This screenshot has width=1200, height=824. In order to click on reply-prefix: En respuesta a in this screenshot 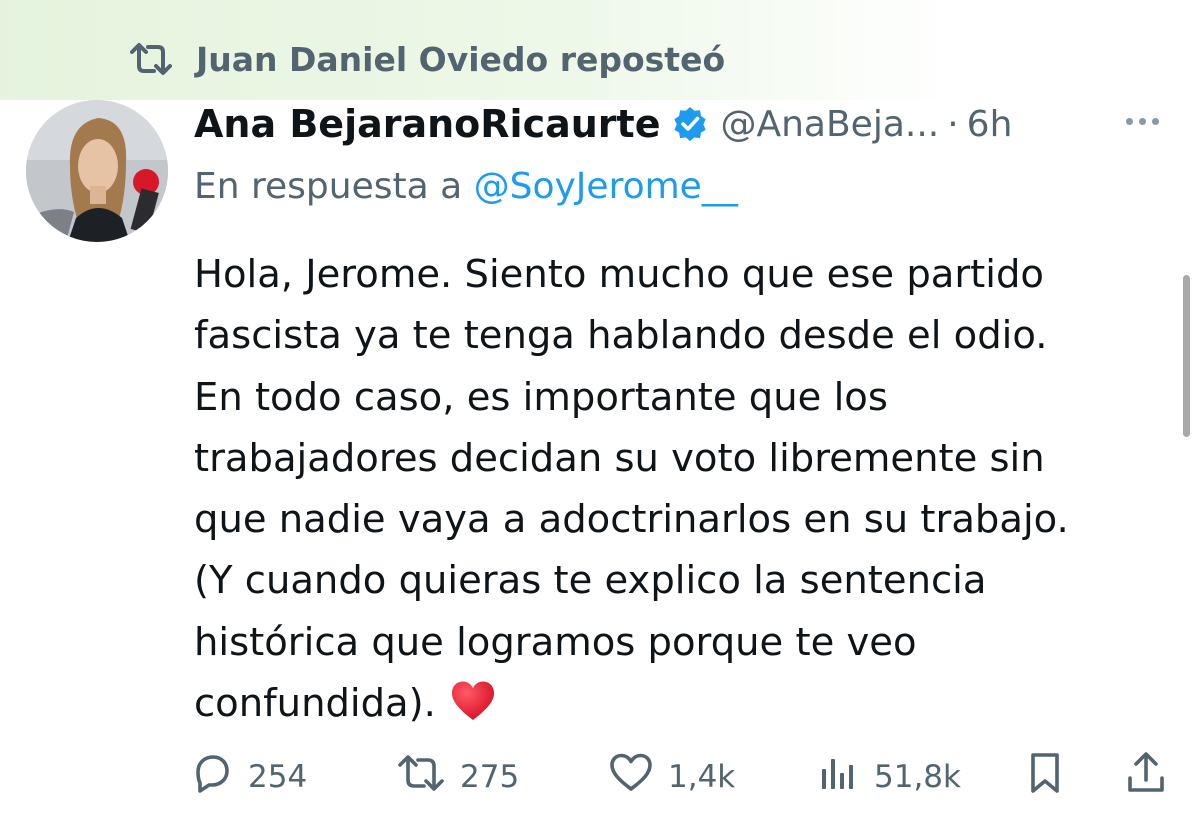, I will do `click(328, 186)`.